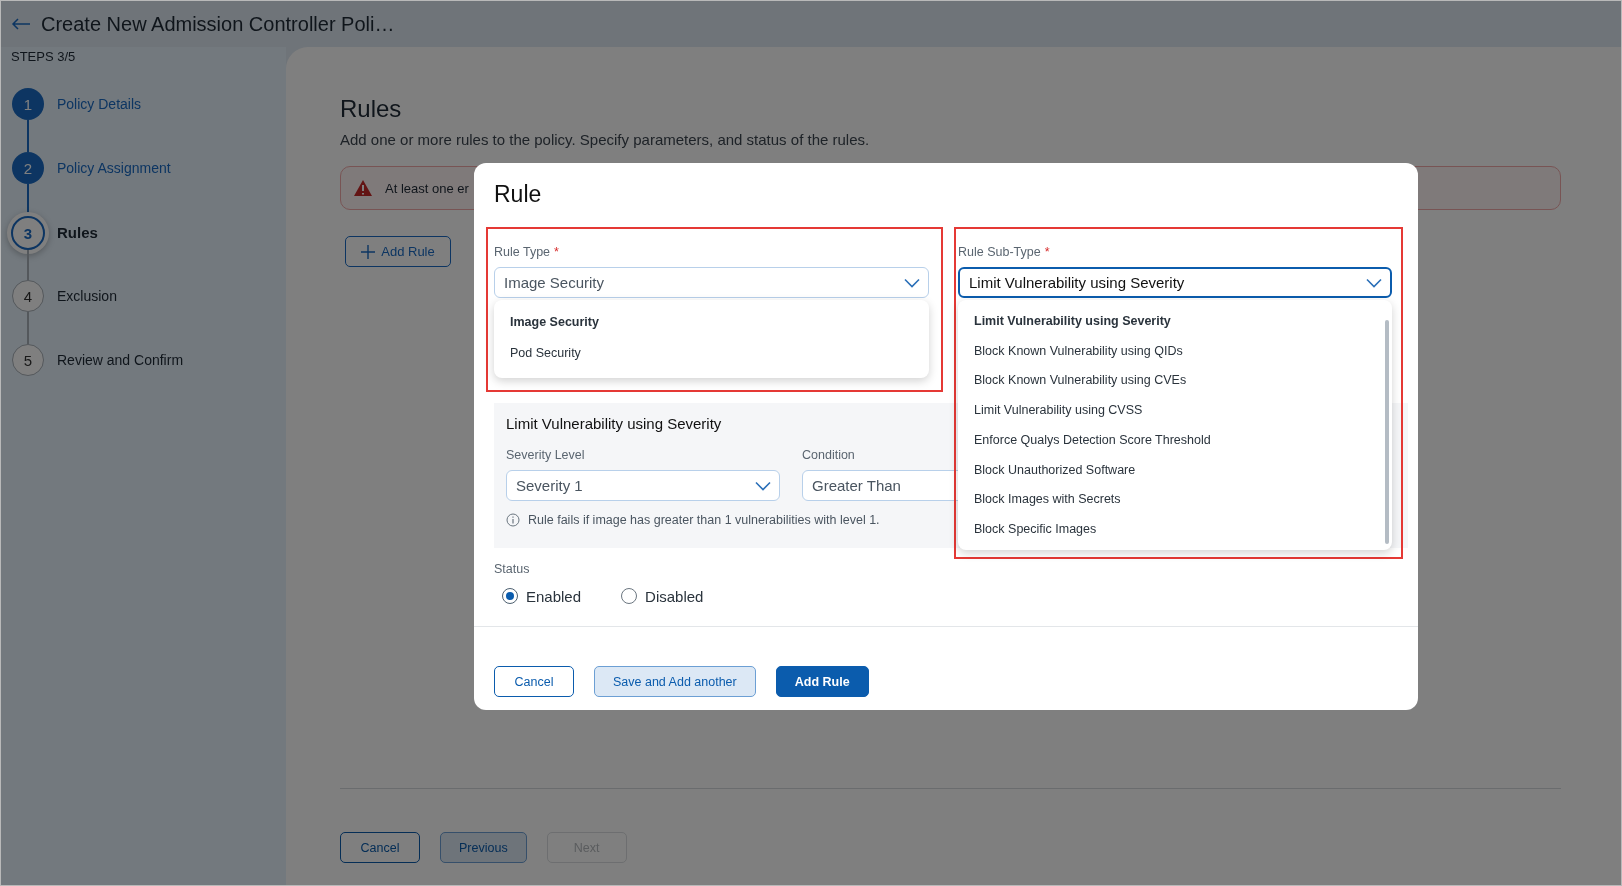 This screenshot has height=886, width=1622. I want to click on field-label: Rule Sub-Type *, so click(1004, 252).